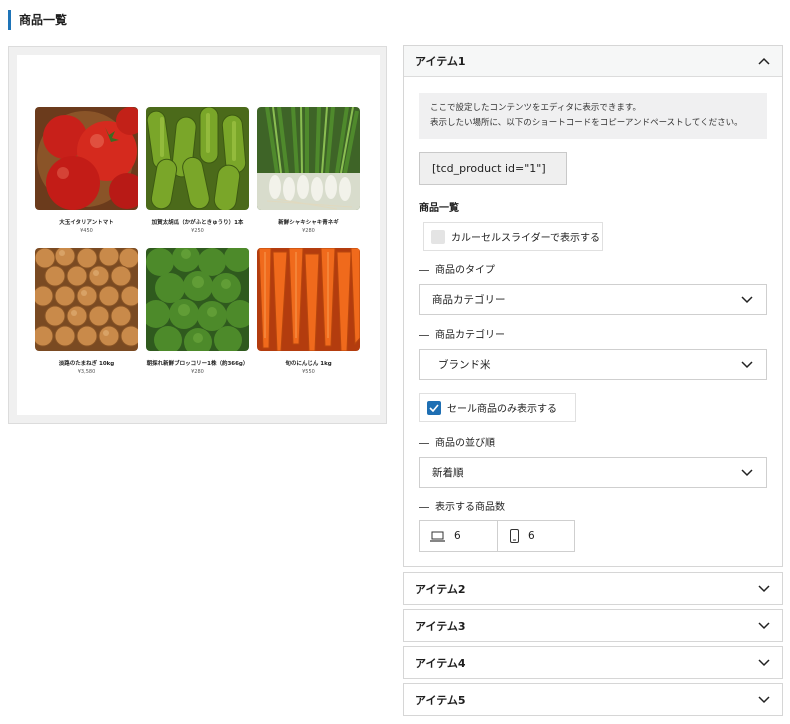  I want to click on product-count-sp-field: 6, so click(535, 536).